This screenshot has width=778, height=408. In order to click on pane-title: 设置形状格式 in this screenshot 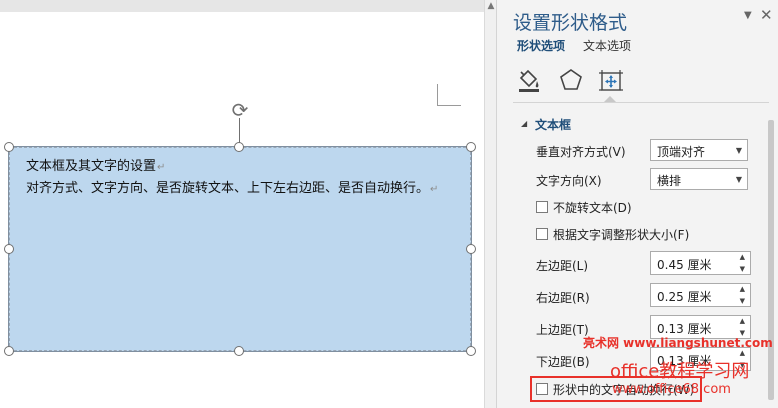, I will do `click(570, 23)`.